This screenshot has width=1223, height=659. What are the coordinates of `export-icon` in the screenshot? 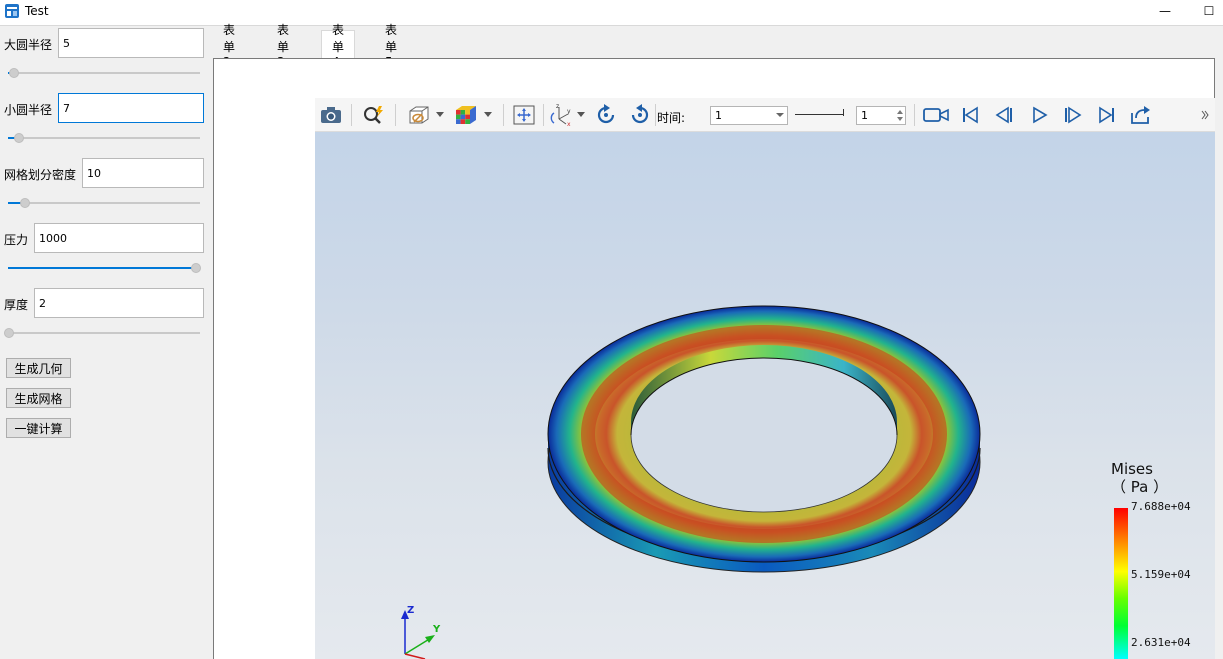 It's located at (1141, 115).